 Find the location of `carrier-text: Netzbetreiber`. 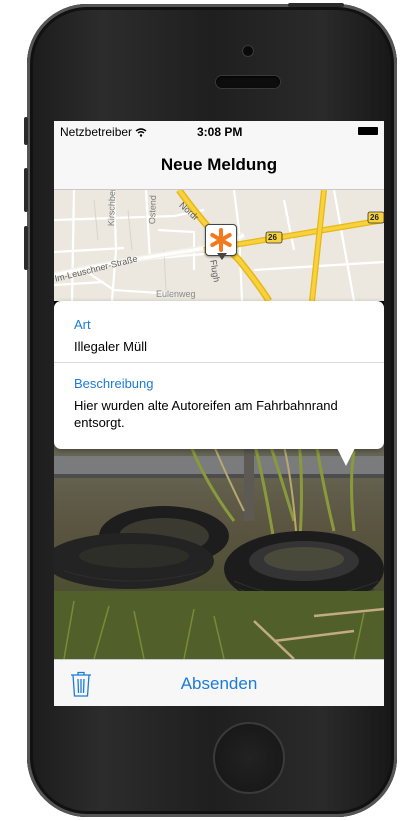

carrier-text: Netzbetreiber is located at coordinates (96, 132).